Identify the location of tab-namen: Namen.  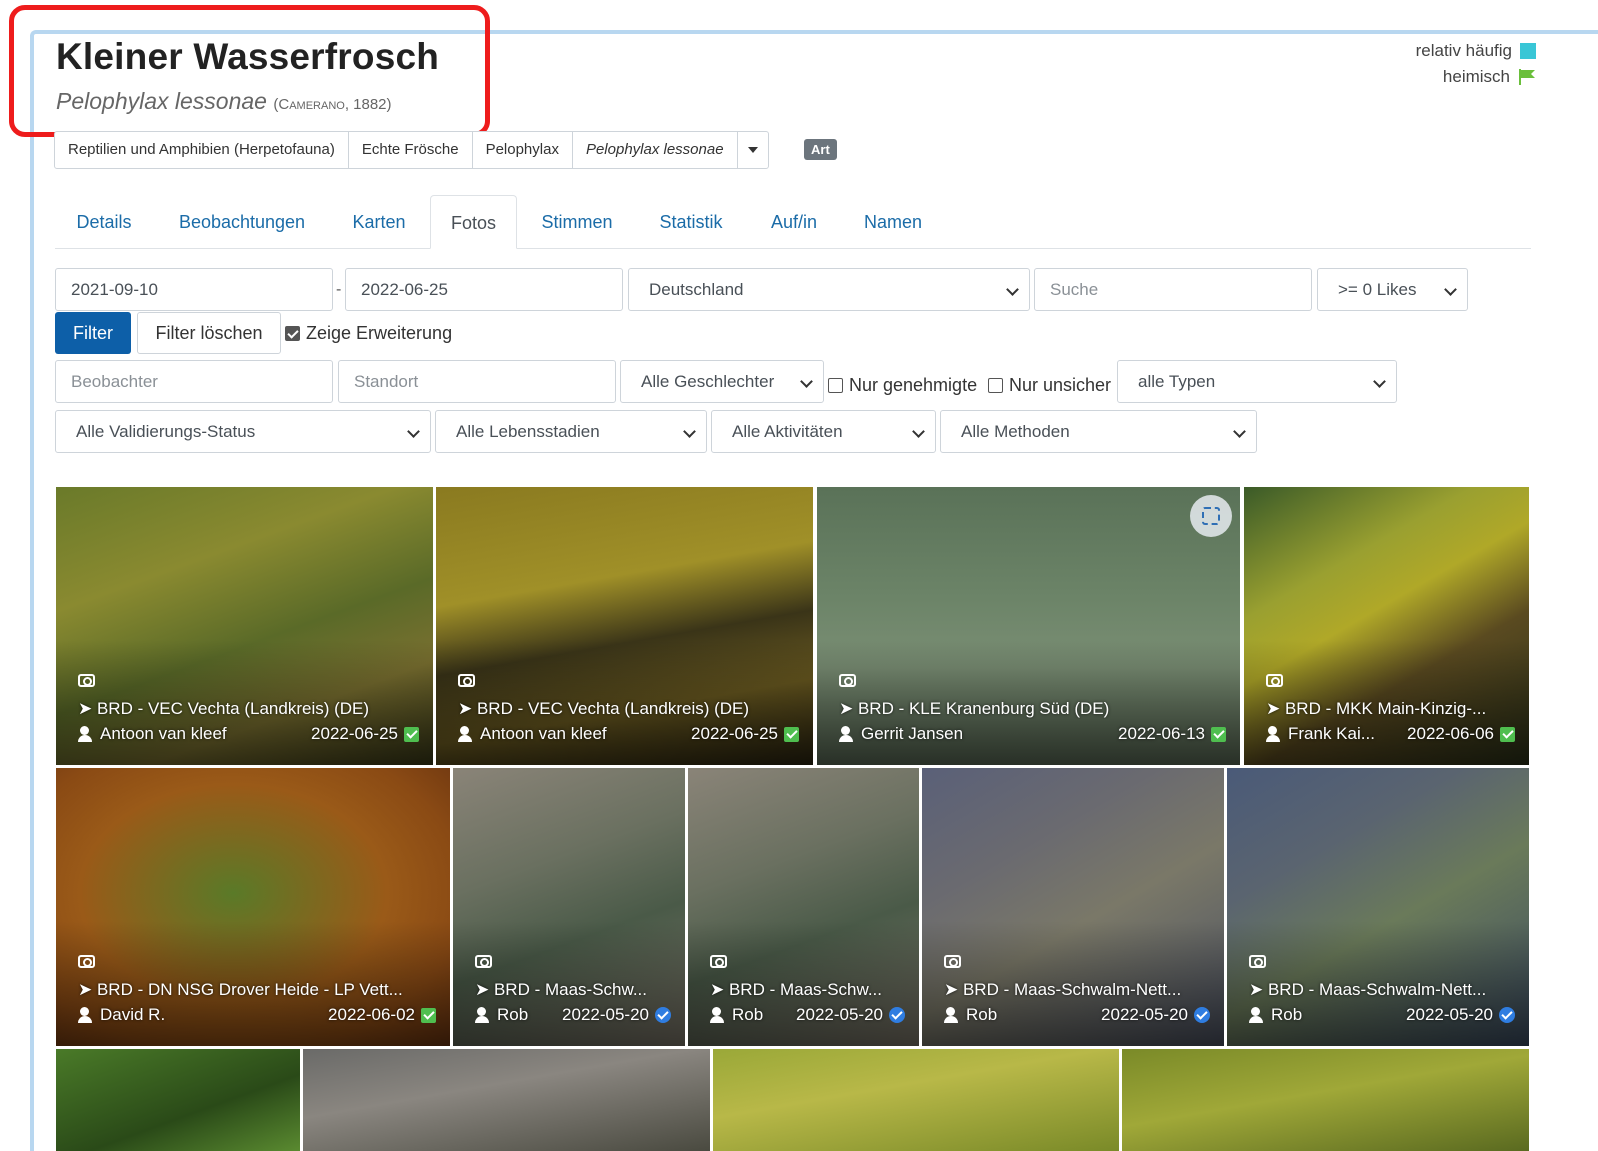
(893, 222).